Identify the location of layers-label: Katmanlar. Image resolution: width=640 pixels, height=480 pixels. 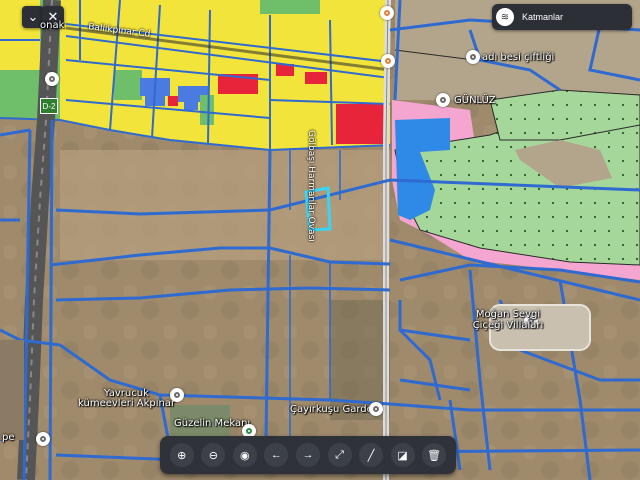
(543, 17).